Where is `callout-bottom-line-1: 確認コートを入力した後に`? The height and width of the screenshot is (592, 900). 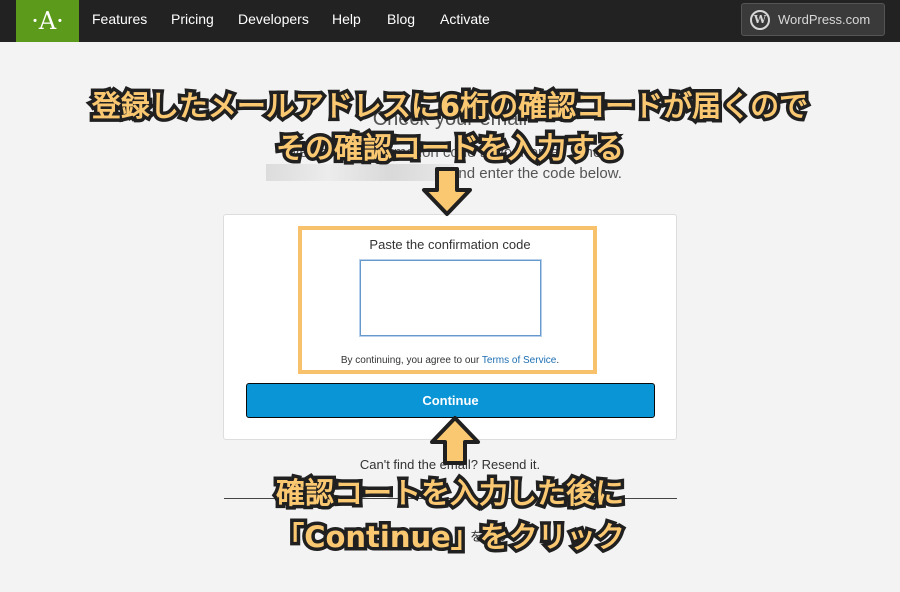 callout-bottom-line-1: 確認コートを入力した後に is located at coordinates (449, 493).